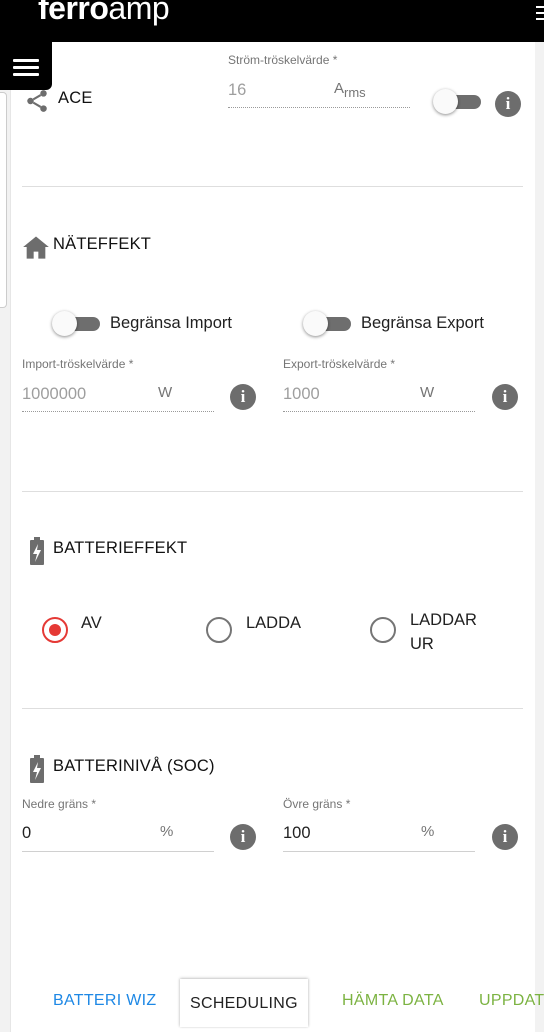 This screenshot has height=1032, width=544. I want to click on tab-fetch-data: HÄMTA DATA, so click(393, 1000).